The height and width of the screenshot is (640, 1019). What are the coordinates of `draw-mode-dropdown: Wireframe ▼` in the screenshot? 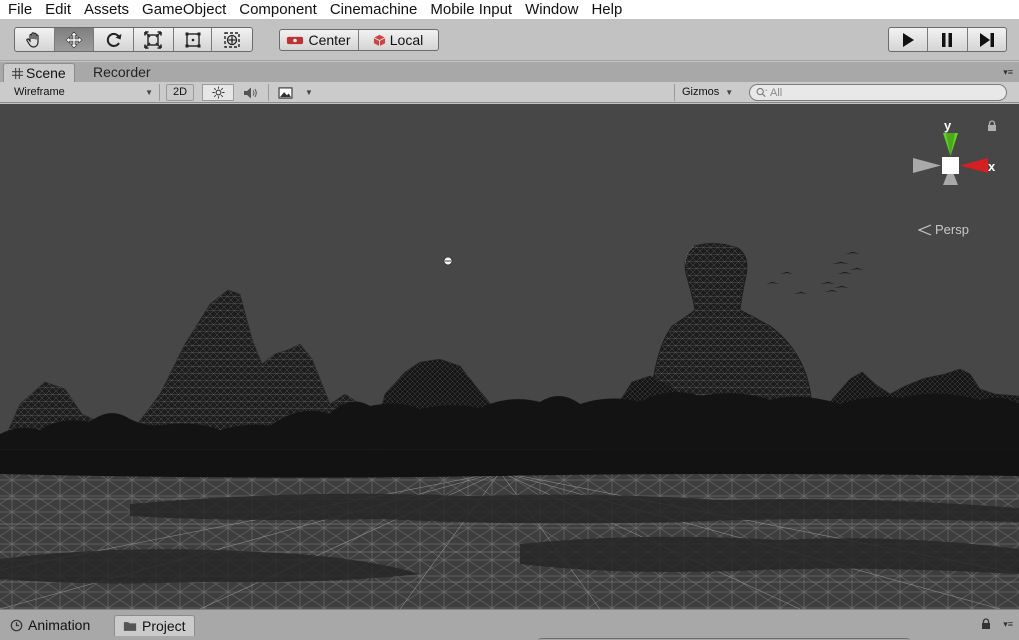 It's located at (82, 92).